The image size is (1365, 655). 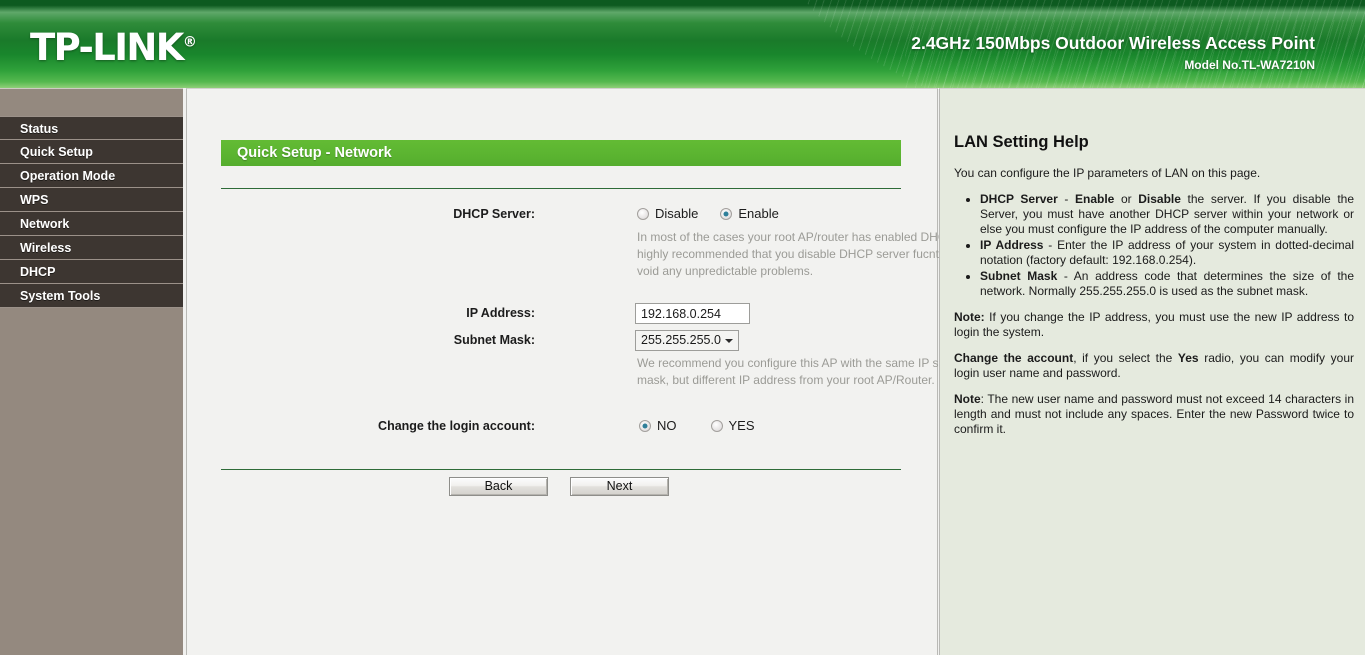 I want to click on sidebar-item-wireless: Wireless, so click(x=91, y=248).